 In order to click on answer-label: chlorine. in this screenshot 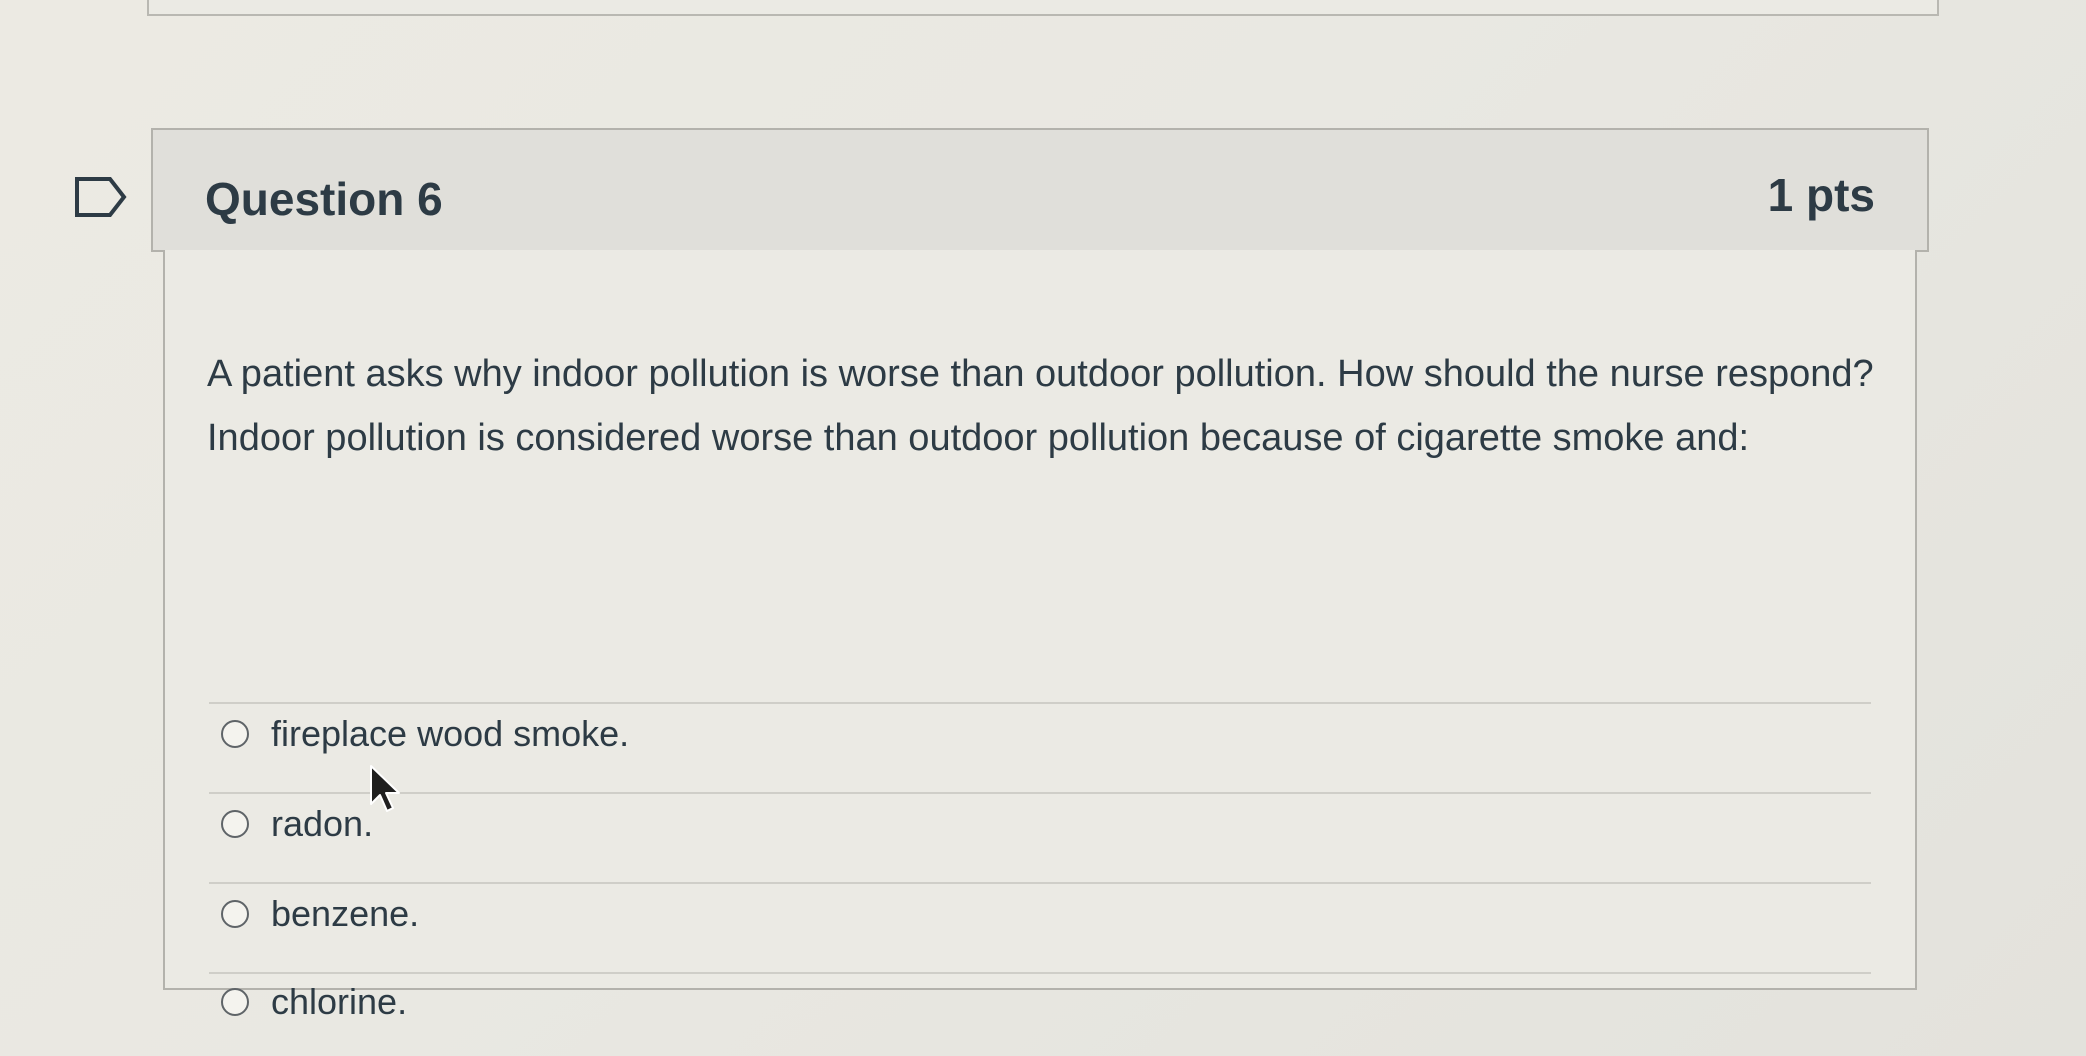, I will do `click(339, 1001)`.